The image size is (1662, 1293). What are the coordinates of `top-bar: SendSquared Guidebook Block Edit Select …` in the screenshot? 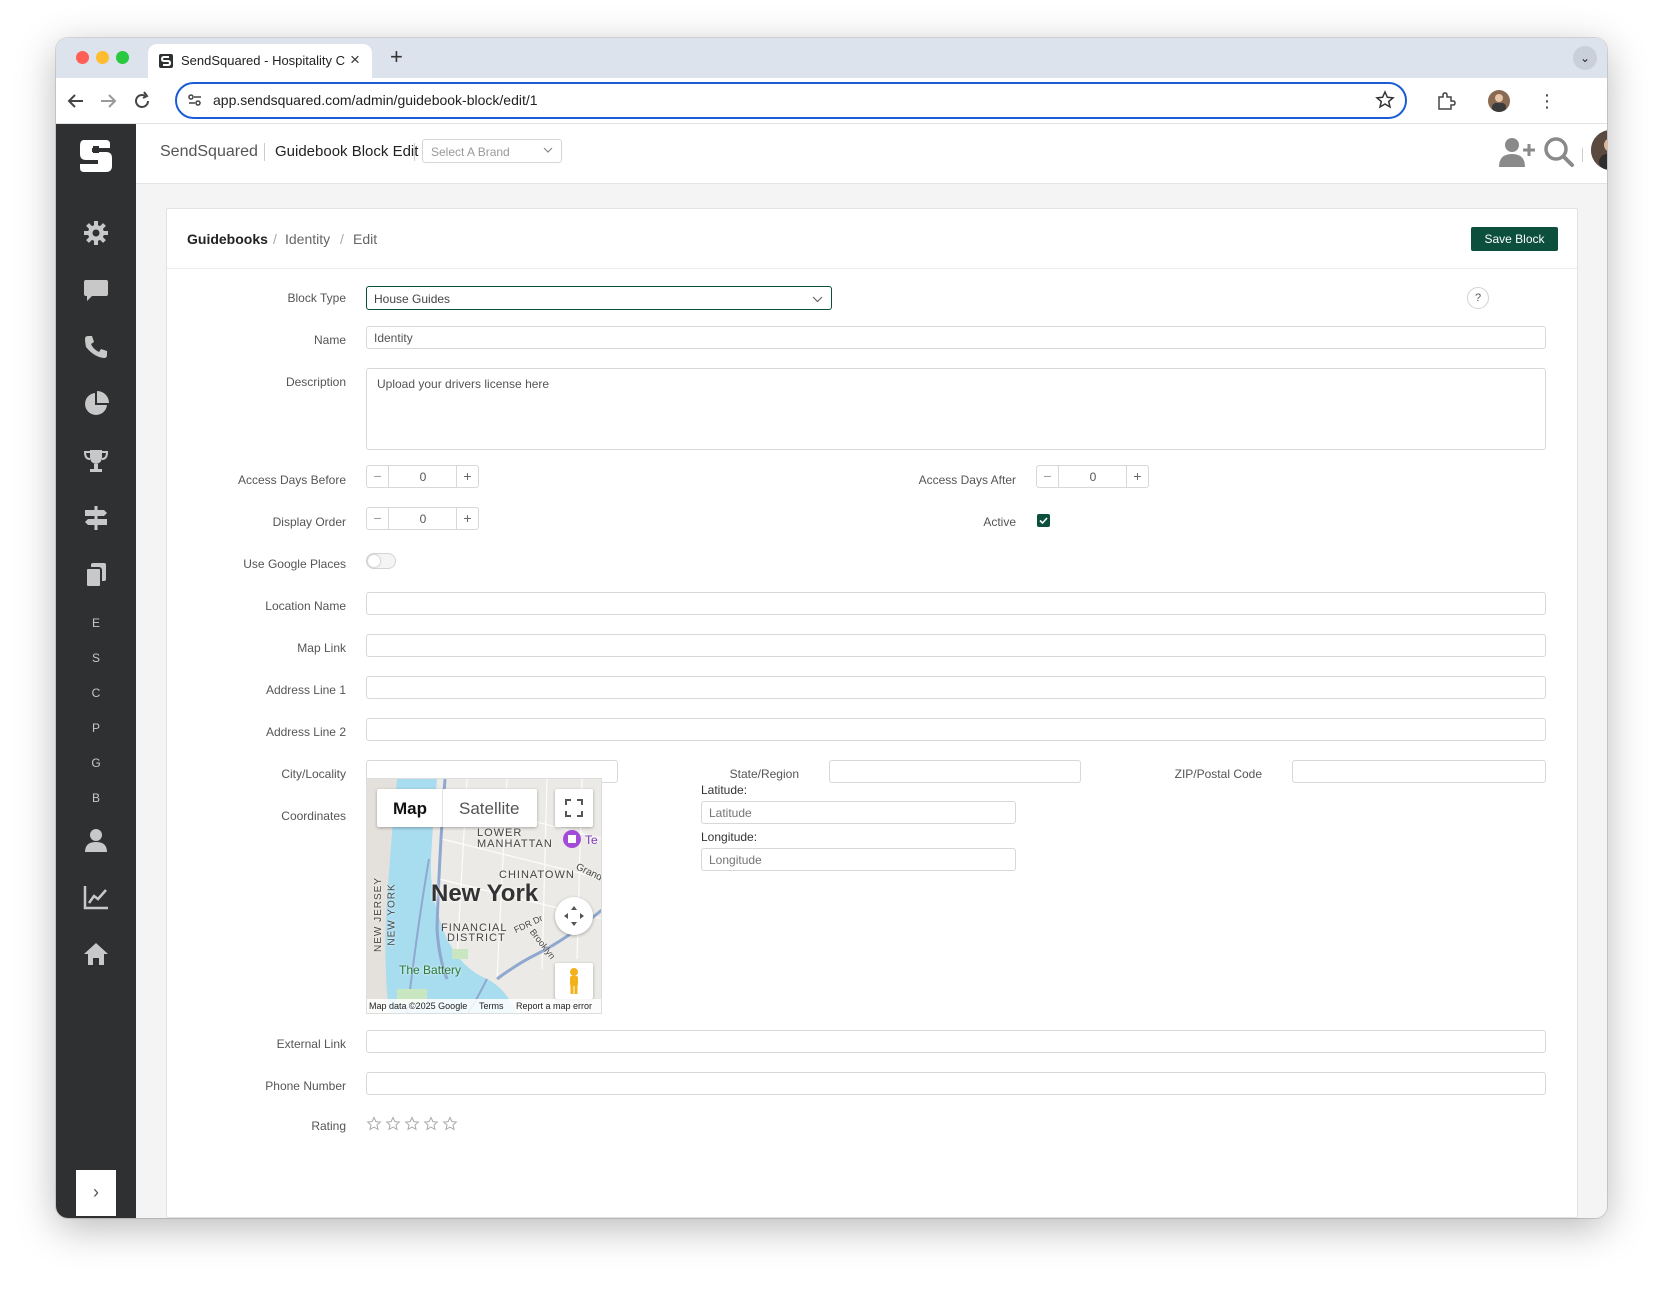 It's located at (871, 154).